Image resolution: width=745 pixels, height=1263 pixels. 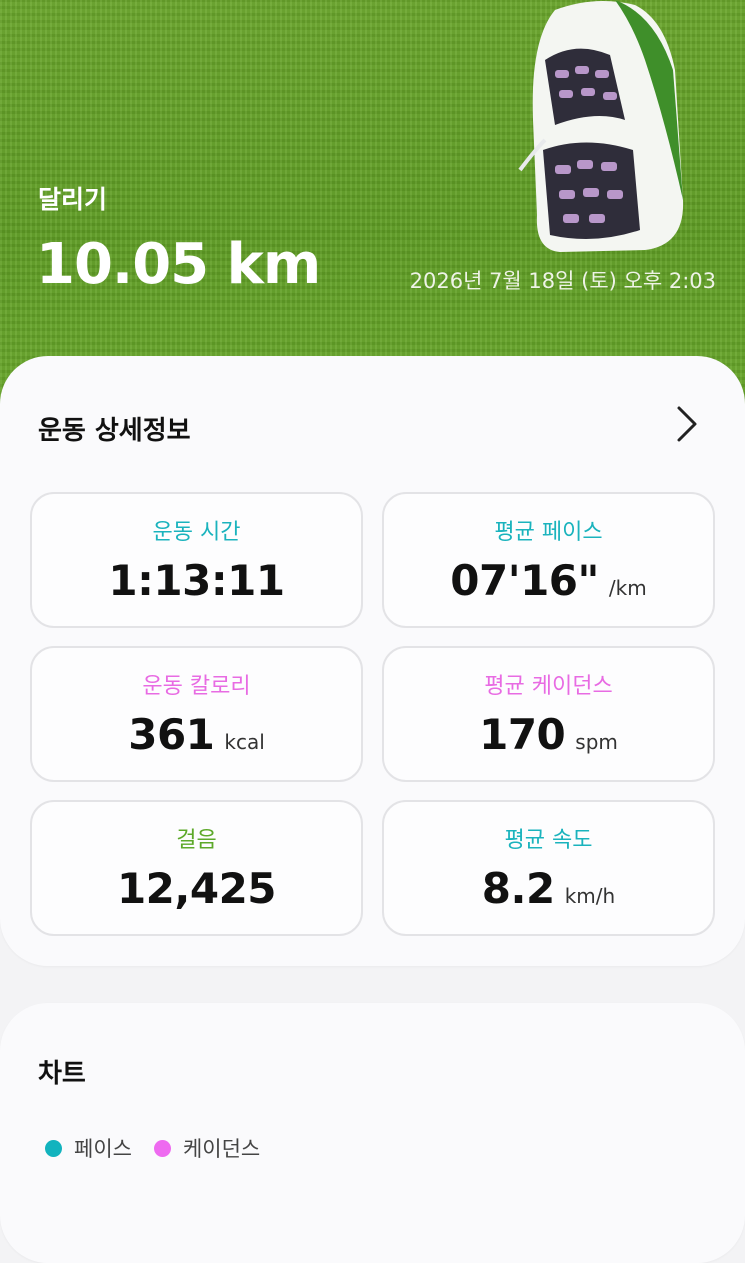 I want to click on chart-legend: 페이스 케이던스, so click(x=163, y=1148).